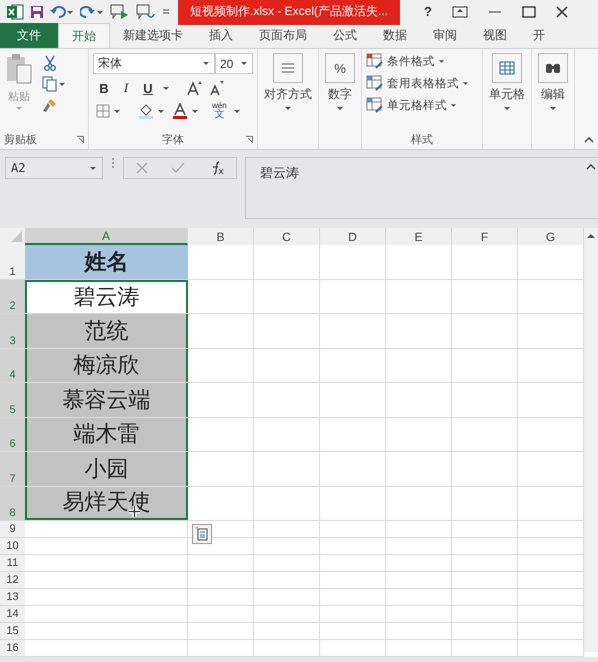 The width and height of the screenshot is (598, 662). What do you see at coordinates (12, 546) in the screenshot?
I see `row-header: 10` at bounding box center [12, 546].